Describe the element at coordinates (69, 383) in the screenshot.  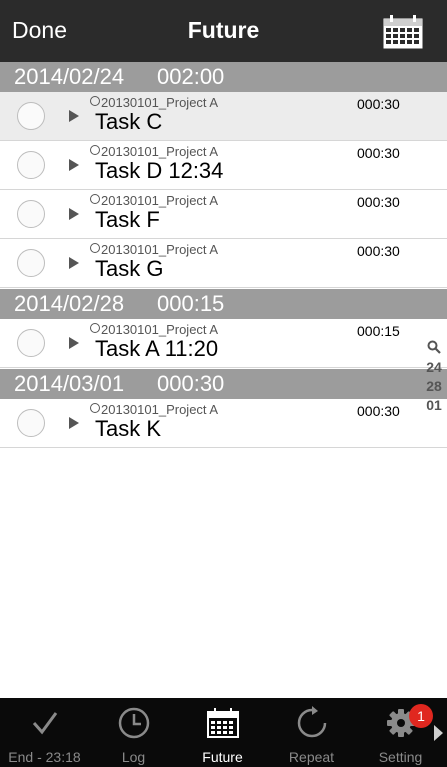
I see `section-date: 2014/03/01` at that location.